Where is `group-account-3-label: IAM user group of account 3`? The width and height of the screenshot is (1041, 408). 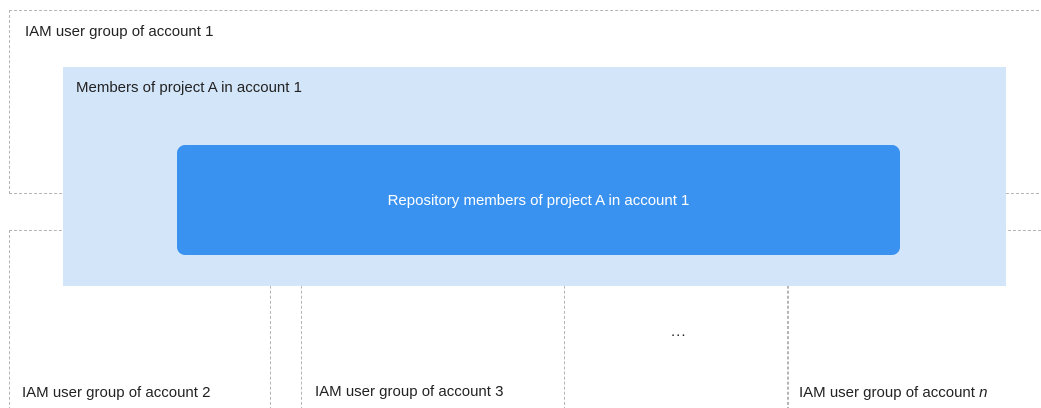
group-account-3-label: IAM user group of account 3 is located at coordinates (409, 391).